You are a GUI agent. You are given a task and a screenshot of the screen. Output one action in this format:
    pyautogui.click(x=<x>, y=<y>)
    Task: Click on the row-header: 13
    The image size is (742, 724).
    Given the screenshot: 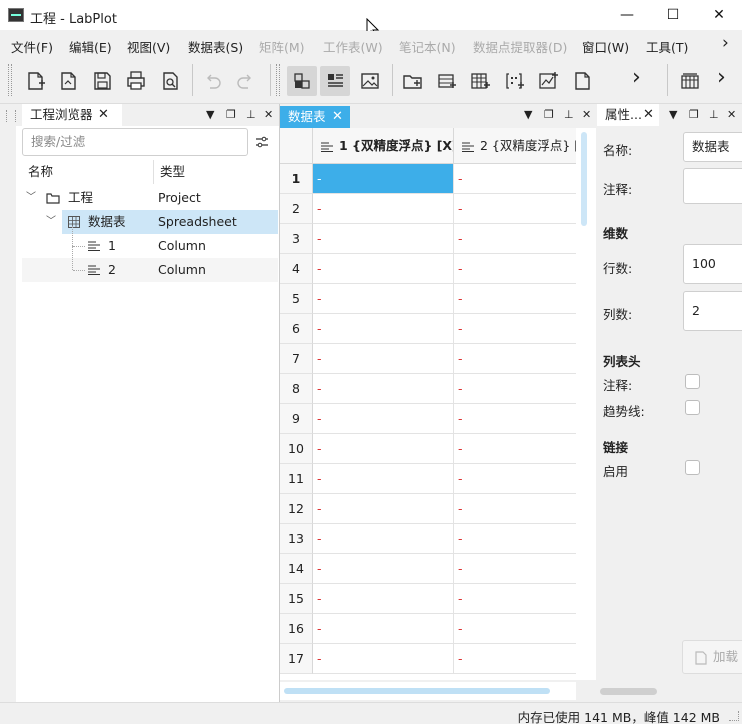 What is the action you would take?
    pyautogui.click(x=296, y=539)
    